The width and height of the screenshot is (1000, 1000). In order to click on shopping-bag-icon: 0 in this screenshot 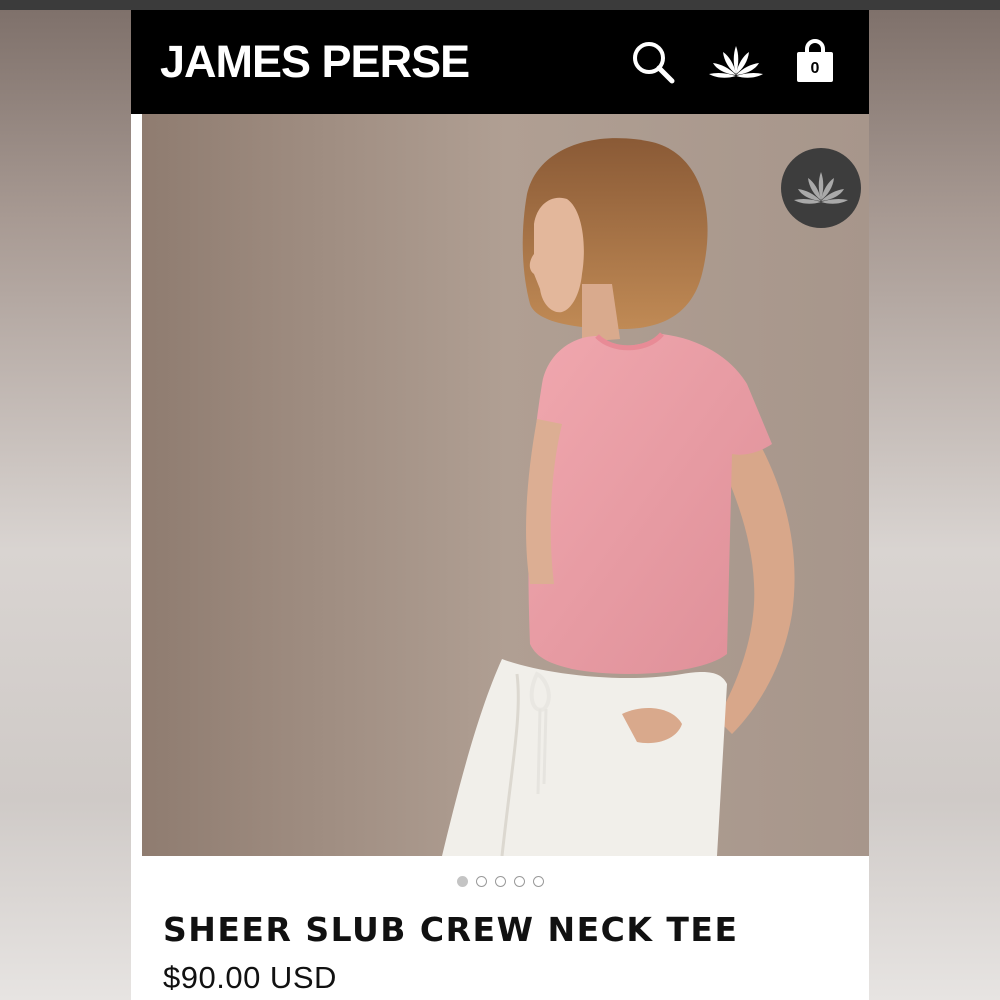, I will do `click(815, 62)`.